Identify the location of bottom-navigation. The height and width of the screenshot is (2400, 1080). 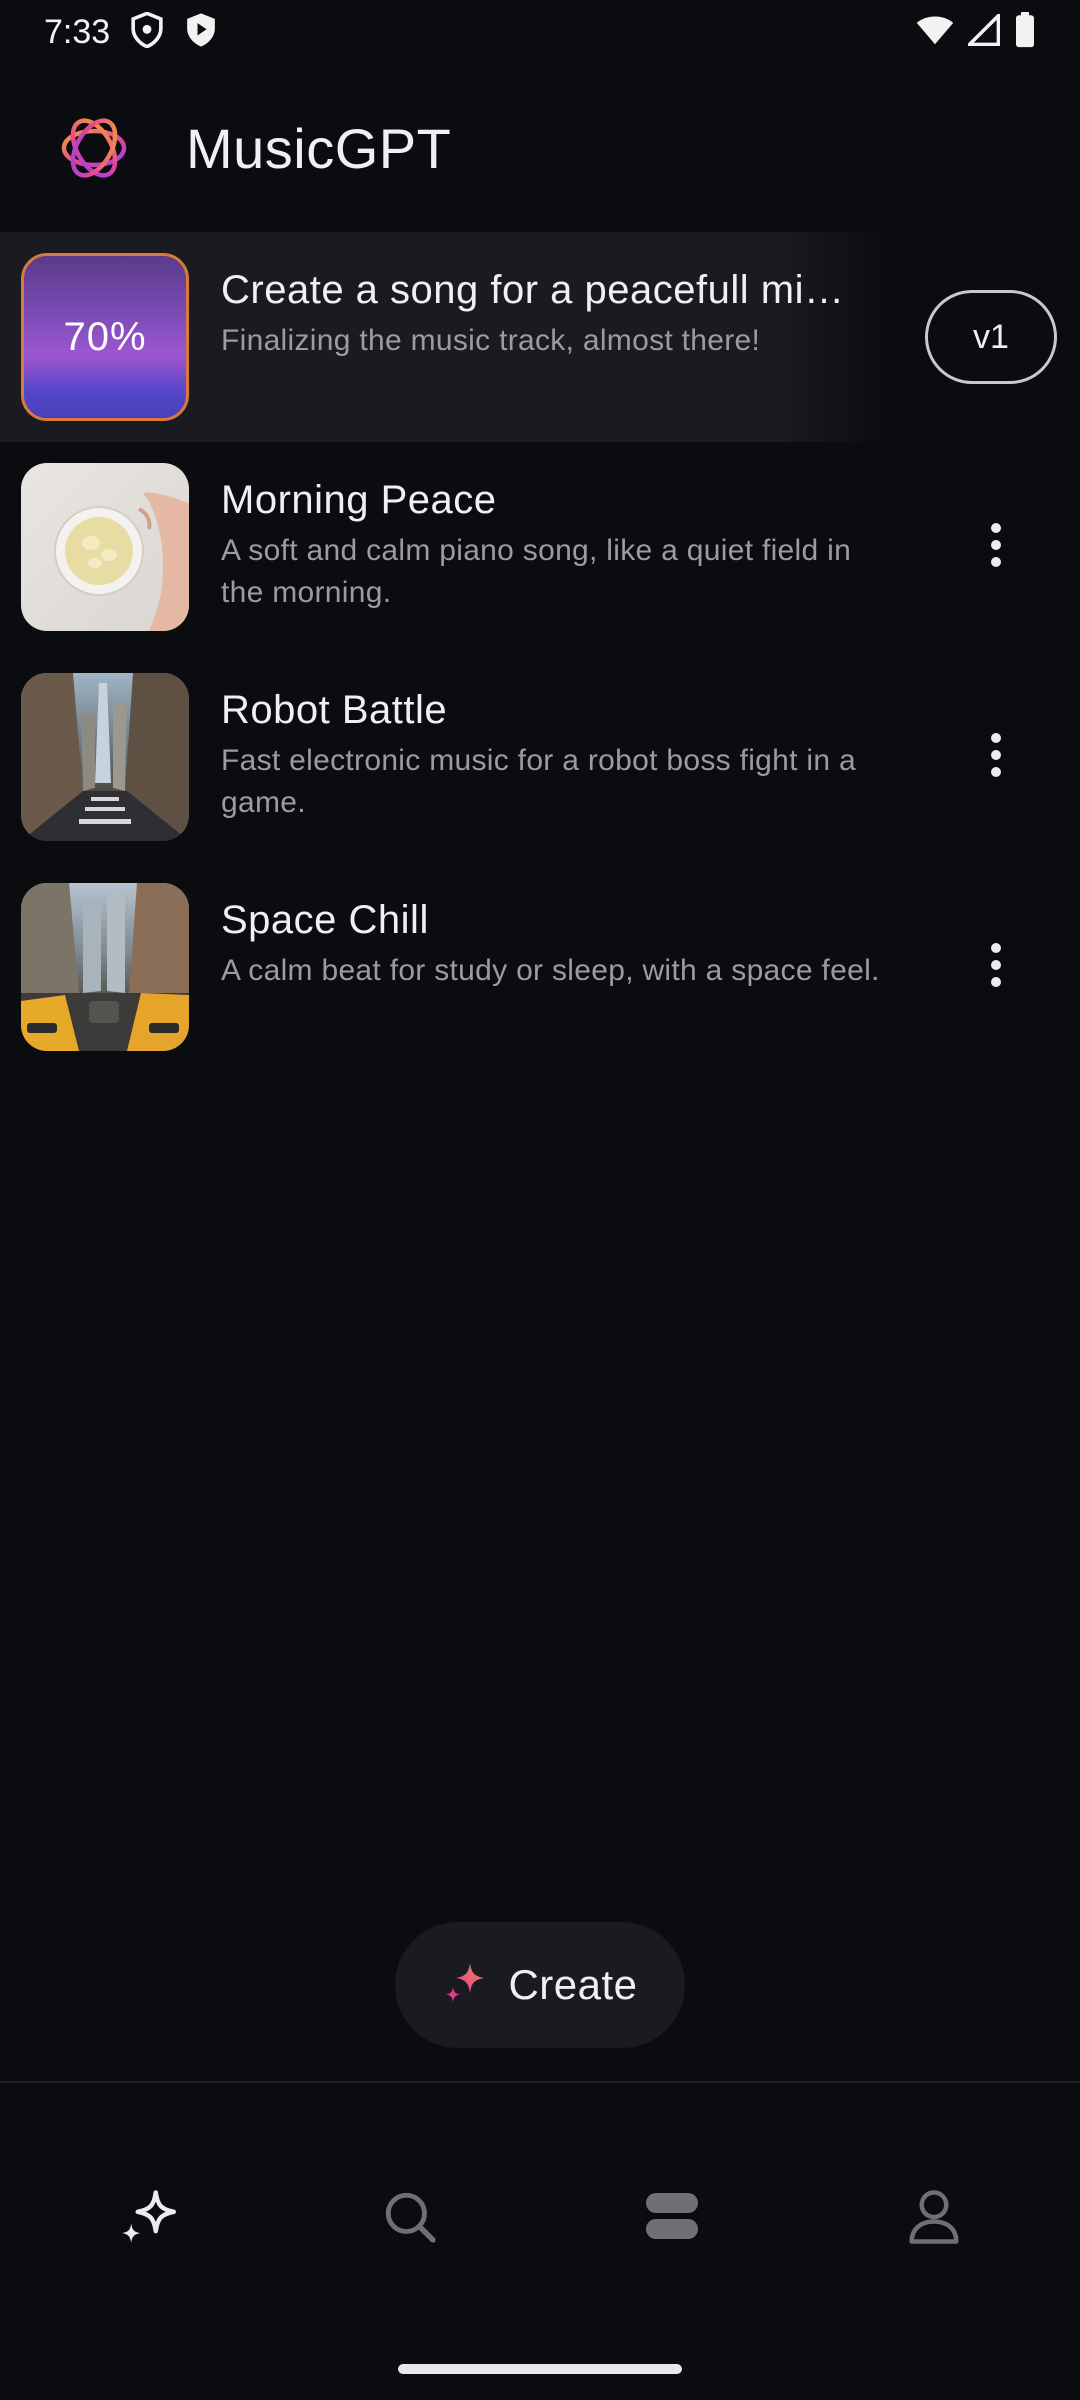
(540, 2211).